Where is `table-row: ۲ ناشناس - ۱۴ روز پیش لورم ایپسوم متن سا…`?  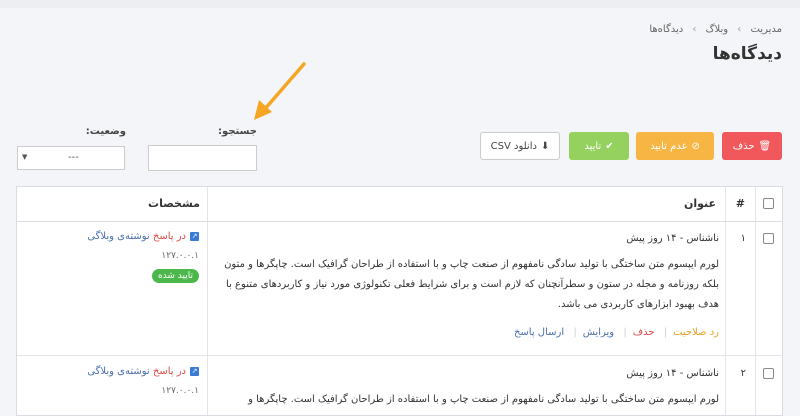
table-row: ۲ ناشناس - ۱۴ روز پیش لورم ایپسوم متن سا… is located at coordinates (399, 386).